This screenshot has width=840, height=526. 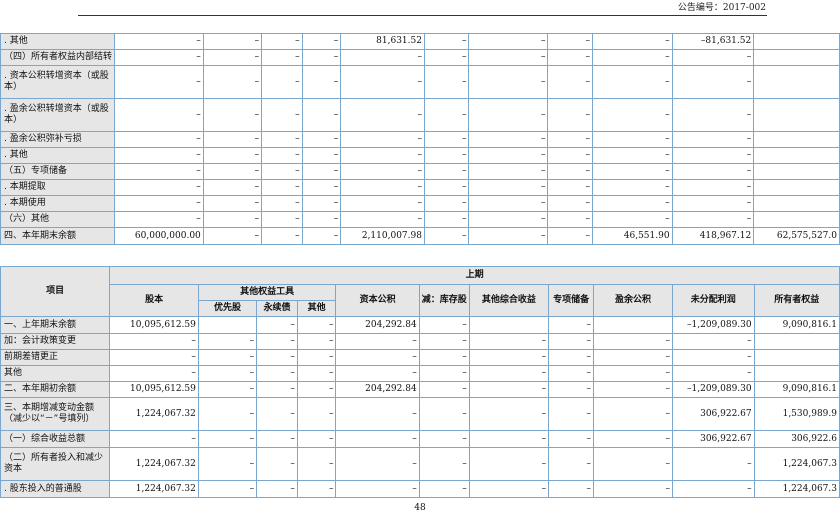 I want to click on table-row: . 资本公积转增资本（或股本） – – – – – – – – – –, so click(x=420, y=82).